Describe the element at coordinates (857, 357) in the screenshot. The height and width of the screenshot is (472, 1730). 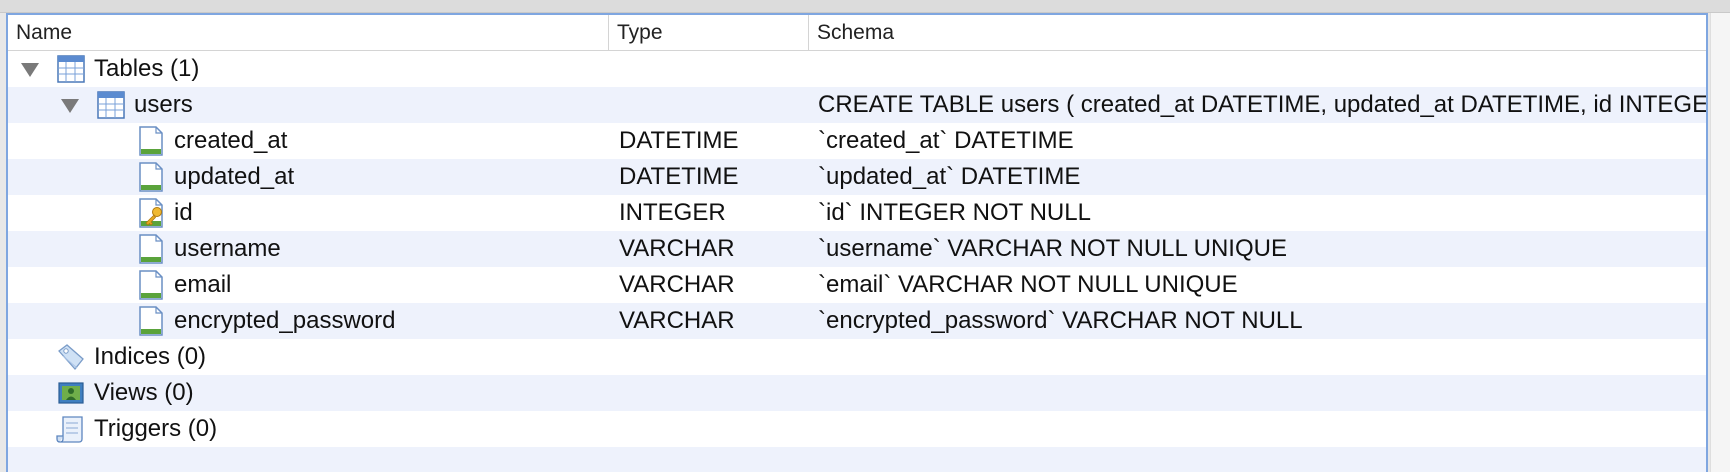
I see `tree-row-indices: Indices (0)` at that location.